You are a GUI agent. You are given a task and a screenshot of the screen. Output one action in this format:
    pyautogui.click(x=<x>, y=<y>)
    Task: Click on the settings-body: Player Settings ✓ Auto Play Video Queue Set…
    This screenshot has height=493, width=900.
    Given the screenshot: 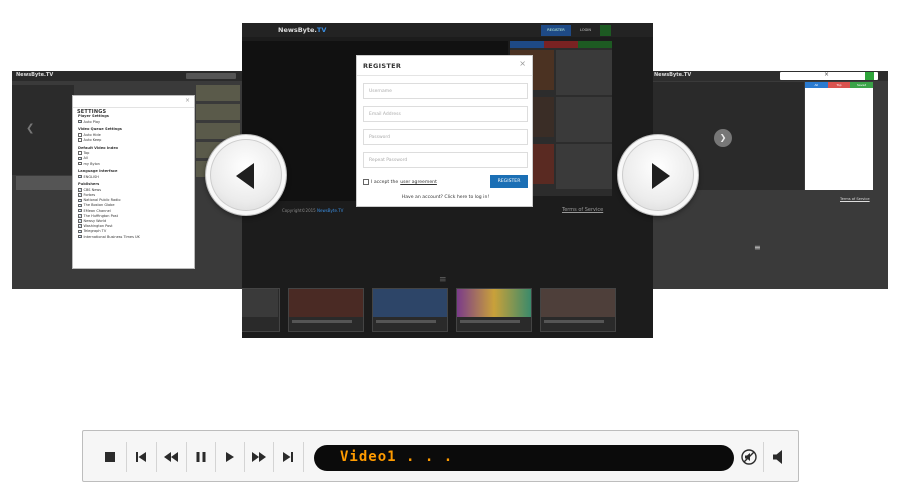 What is the action you would take?
    pyautogui.click(x=133, y=175)
    